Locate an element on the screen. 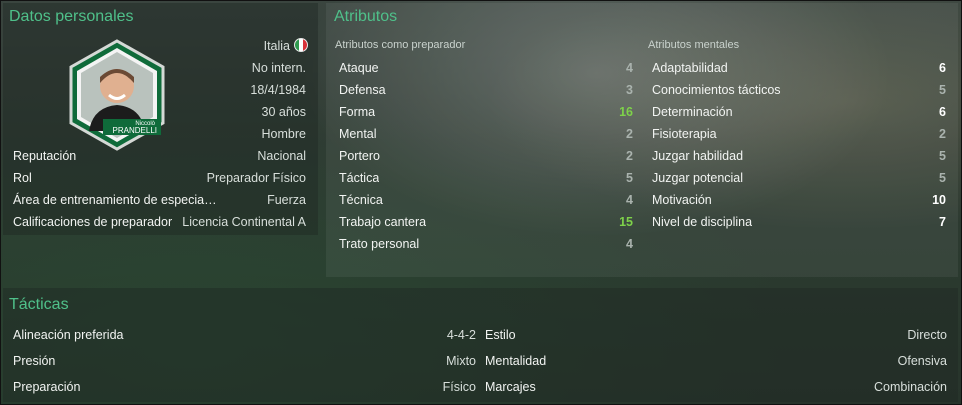 The width and height of the screenshot is (962, 405). attribute-label: Nivel de disciplina is located at coordinates (702, 222).